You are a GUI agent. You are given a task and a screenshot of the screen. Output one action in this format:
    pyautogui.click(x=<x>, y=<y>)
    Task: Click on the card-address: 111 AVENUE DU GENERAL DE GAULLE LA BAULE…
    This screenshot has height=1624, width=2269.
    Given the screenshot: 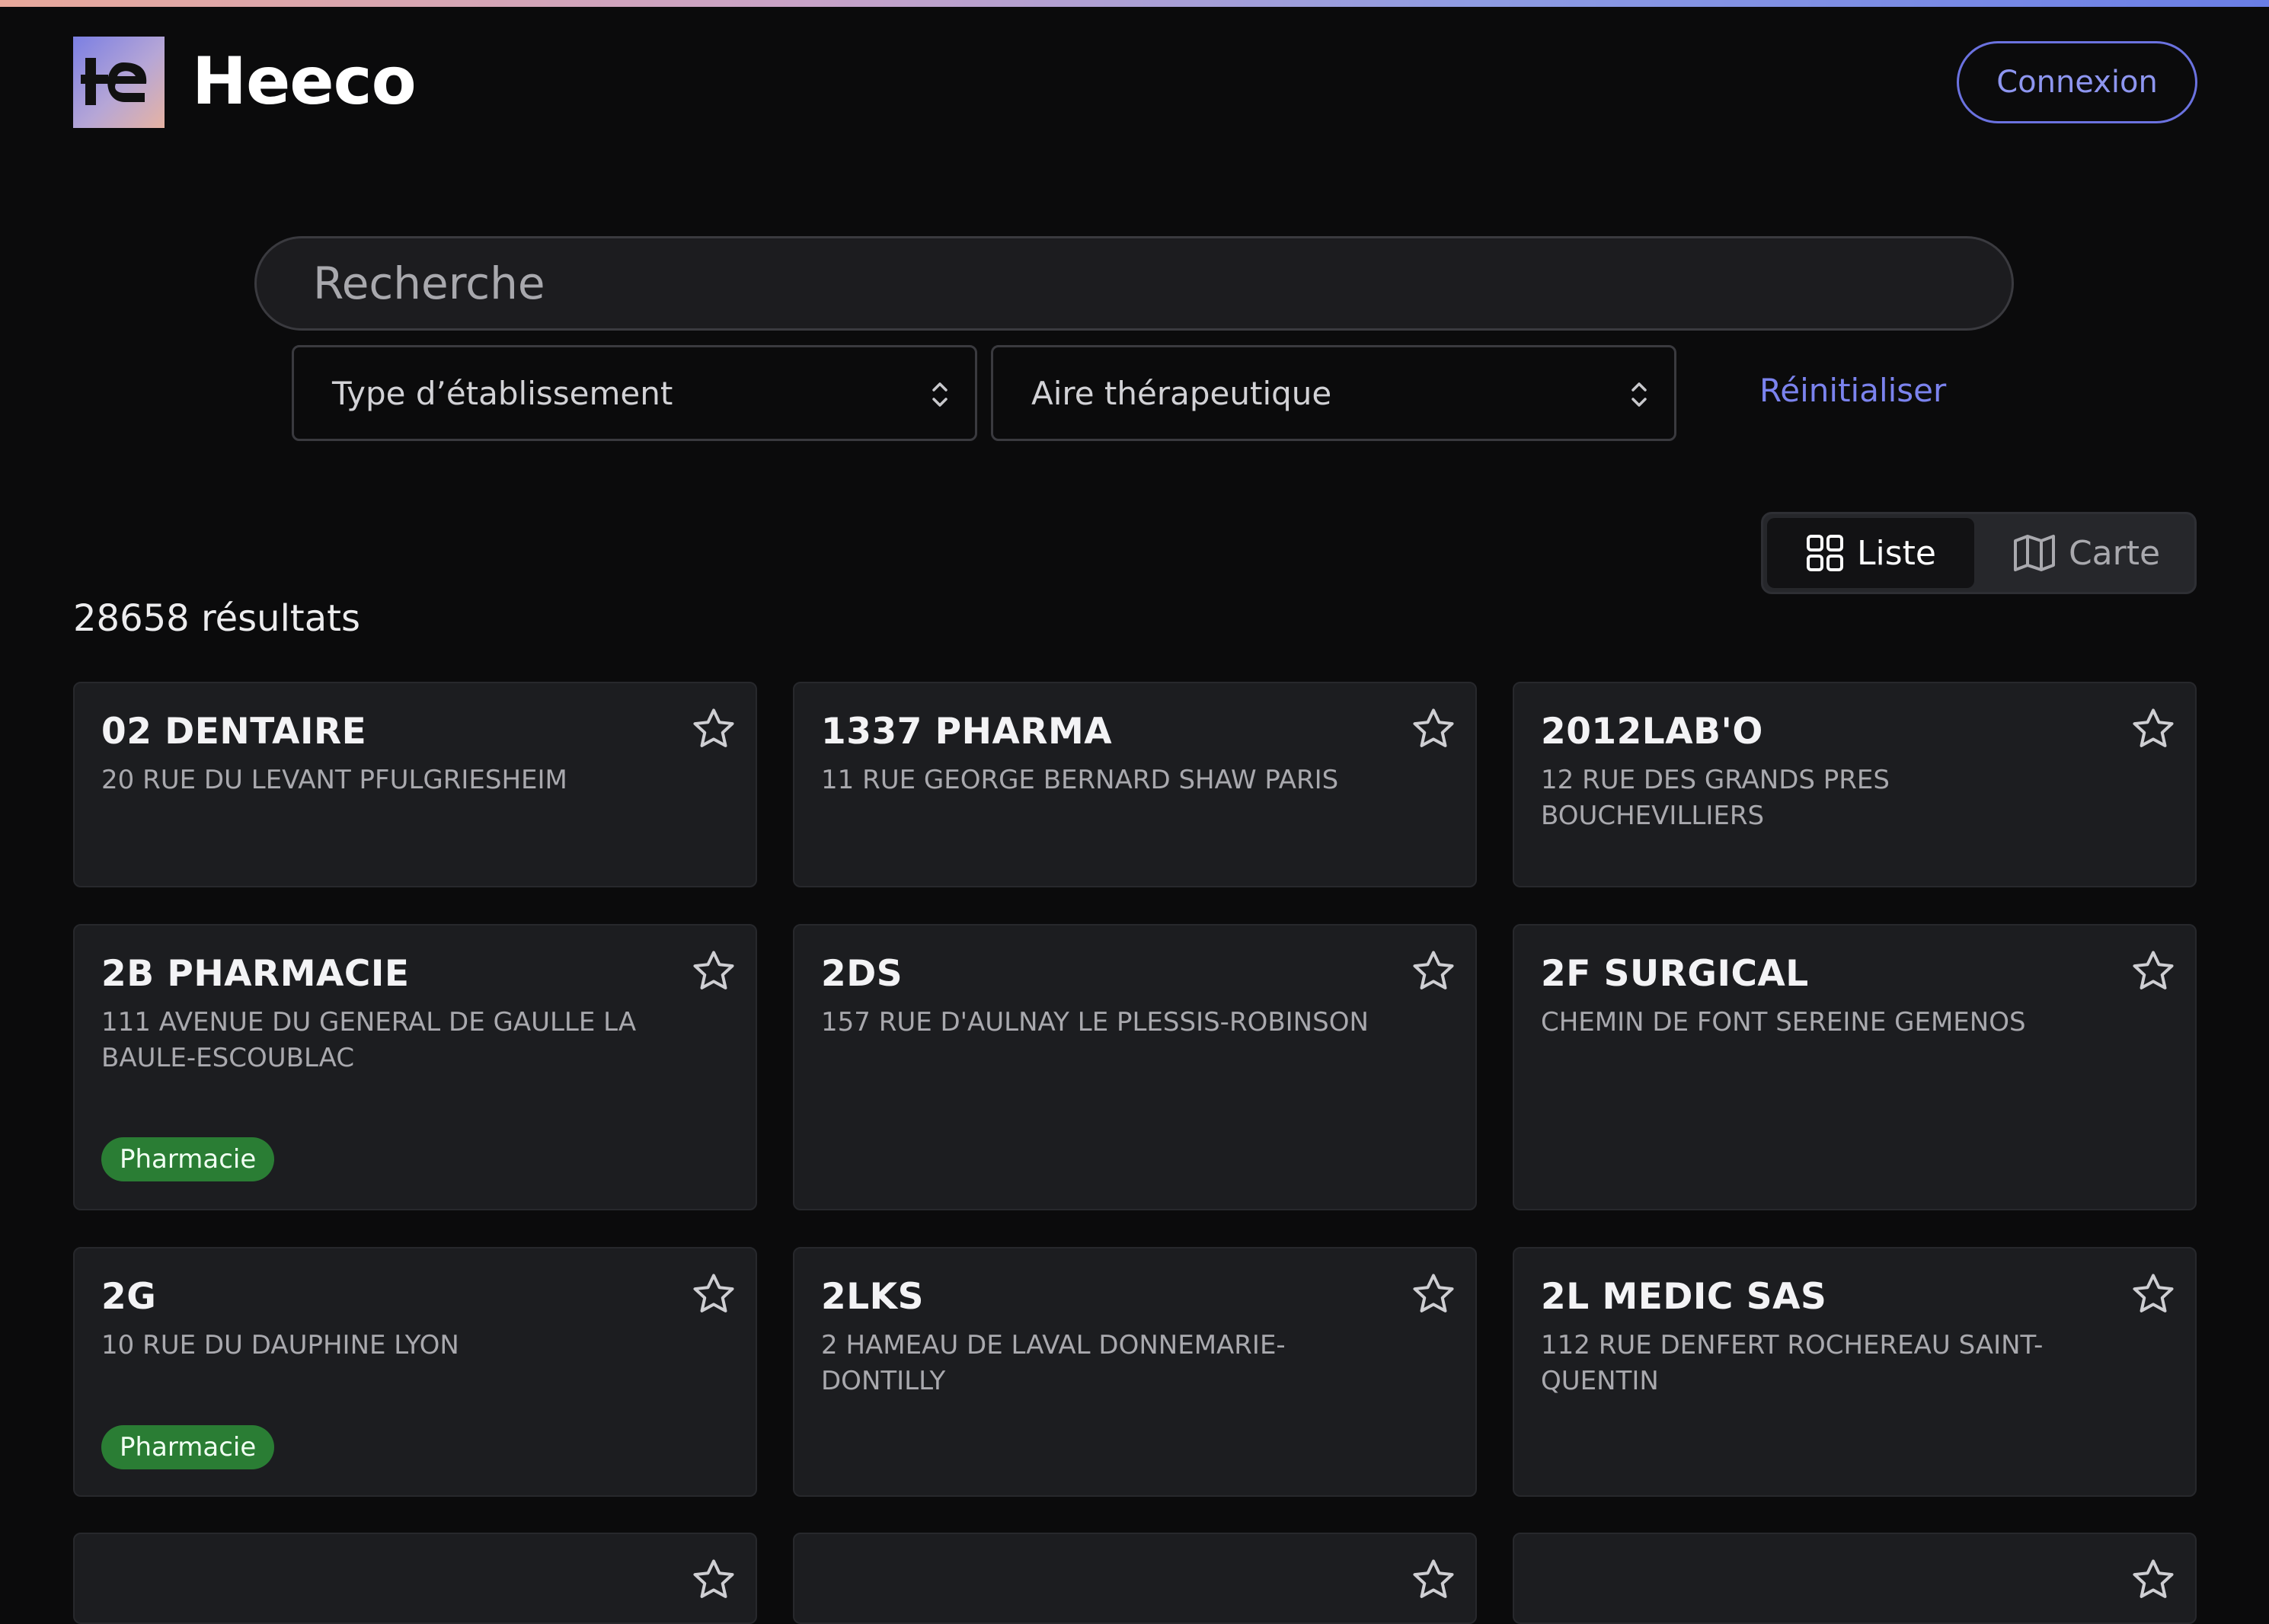 What is the action you would take?
    pyautogui.click(x=369, y=1040)
    